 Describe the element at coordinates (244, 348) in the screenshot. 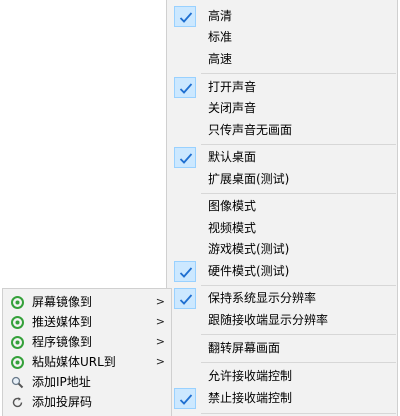

I see `menu-item-label: 翻转屏幕画面` at that location.